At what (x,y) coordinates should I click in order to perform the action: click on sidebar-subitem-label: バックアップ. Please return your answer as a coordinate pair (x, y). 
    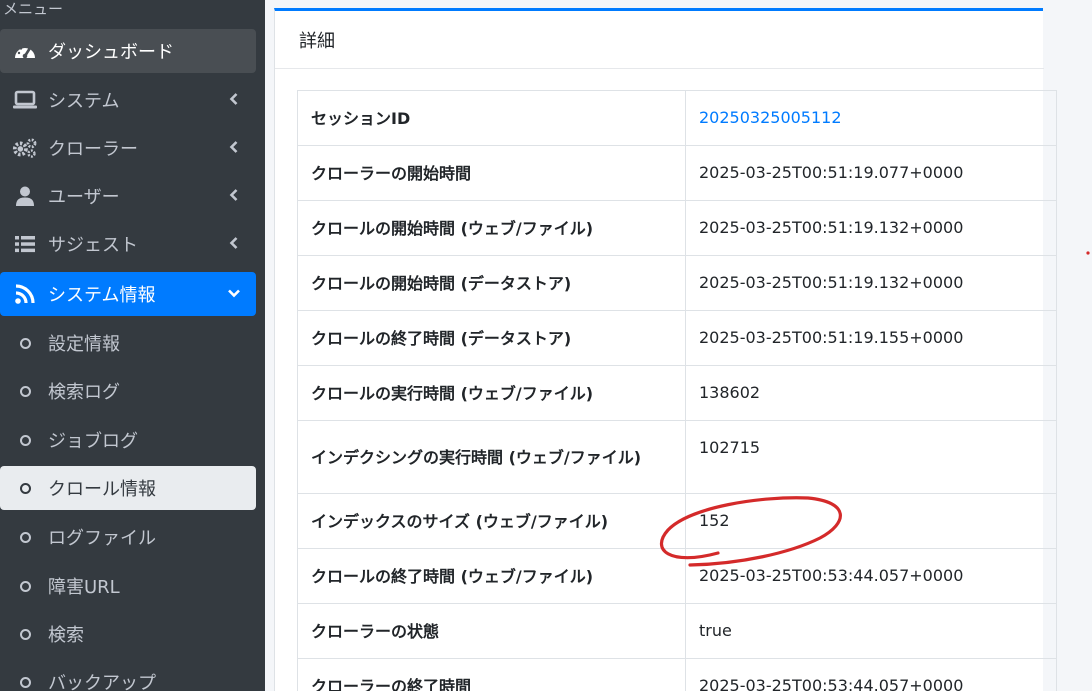
    Looking at the image, I should click on (102, 682).